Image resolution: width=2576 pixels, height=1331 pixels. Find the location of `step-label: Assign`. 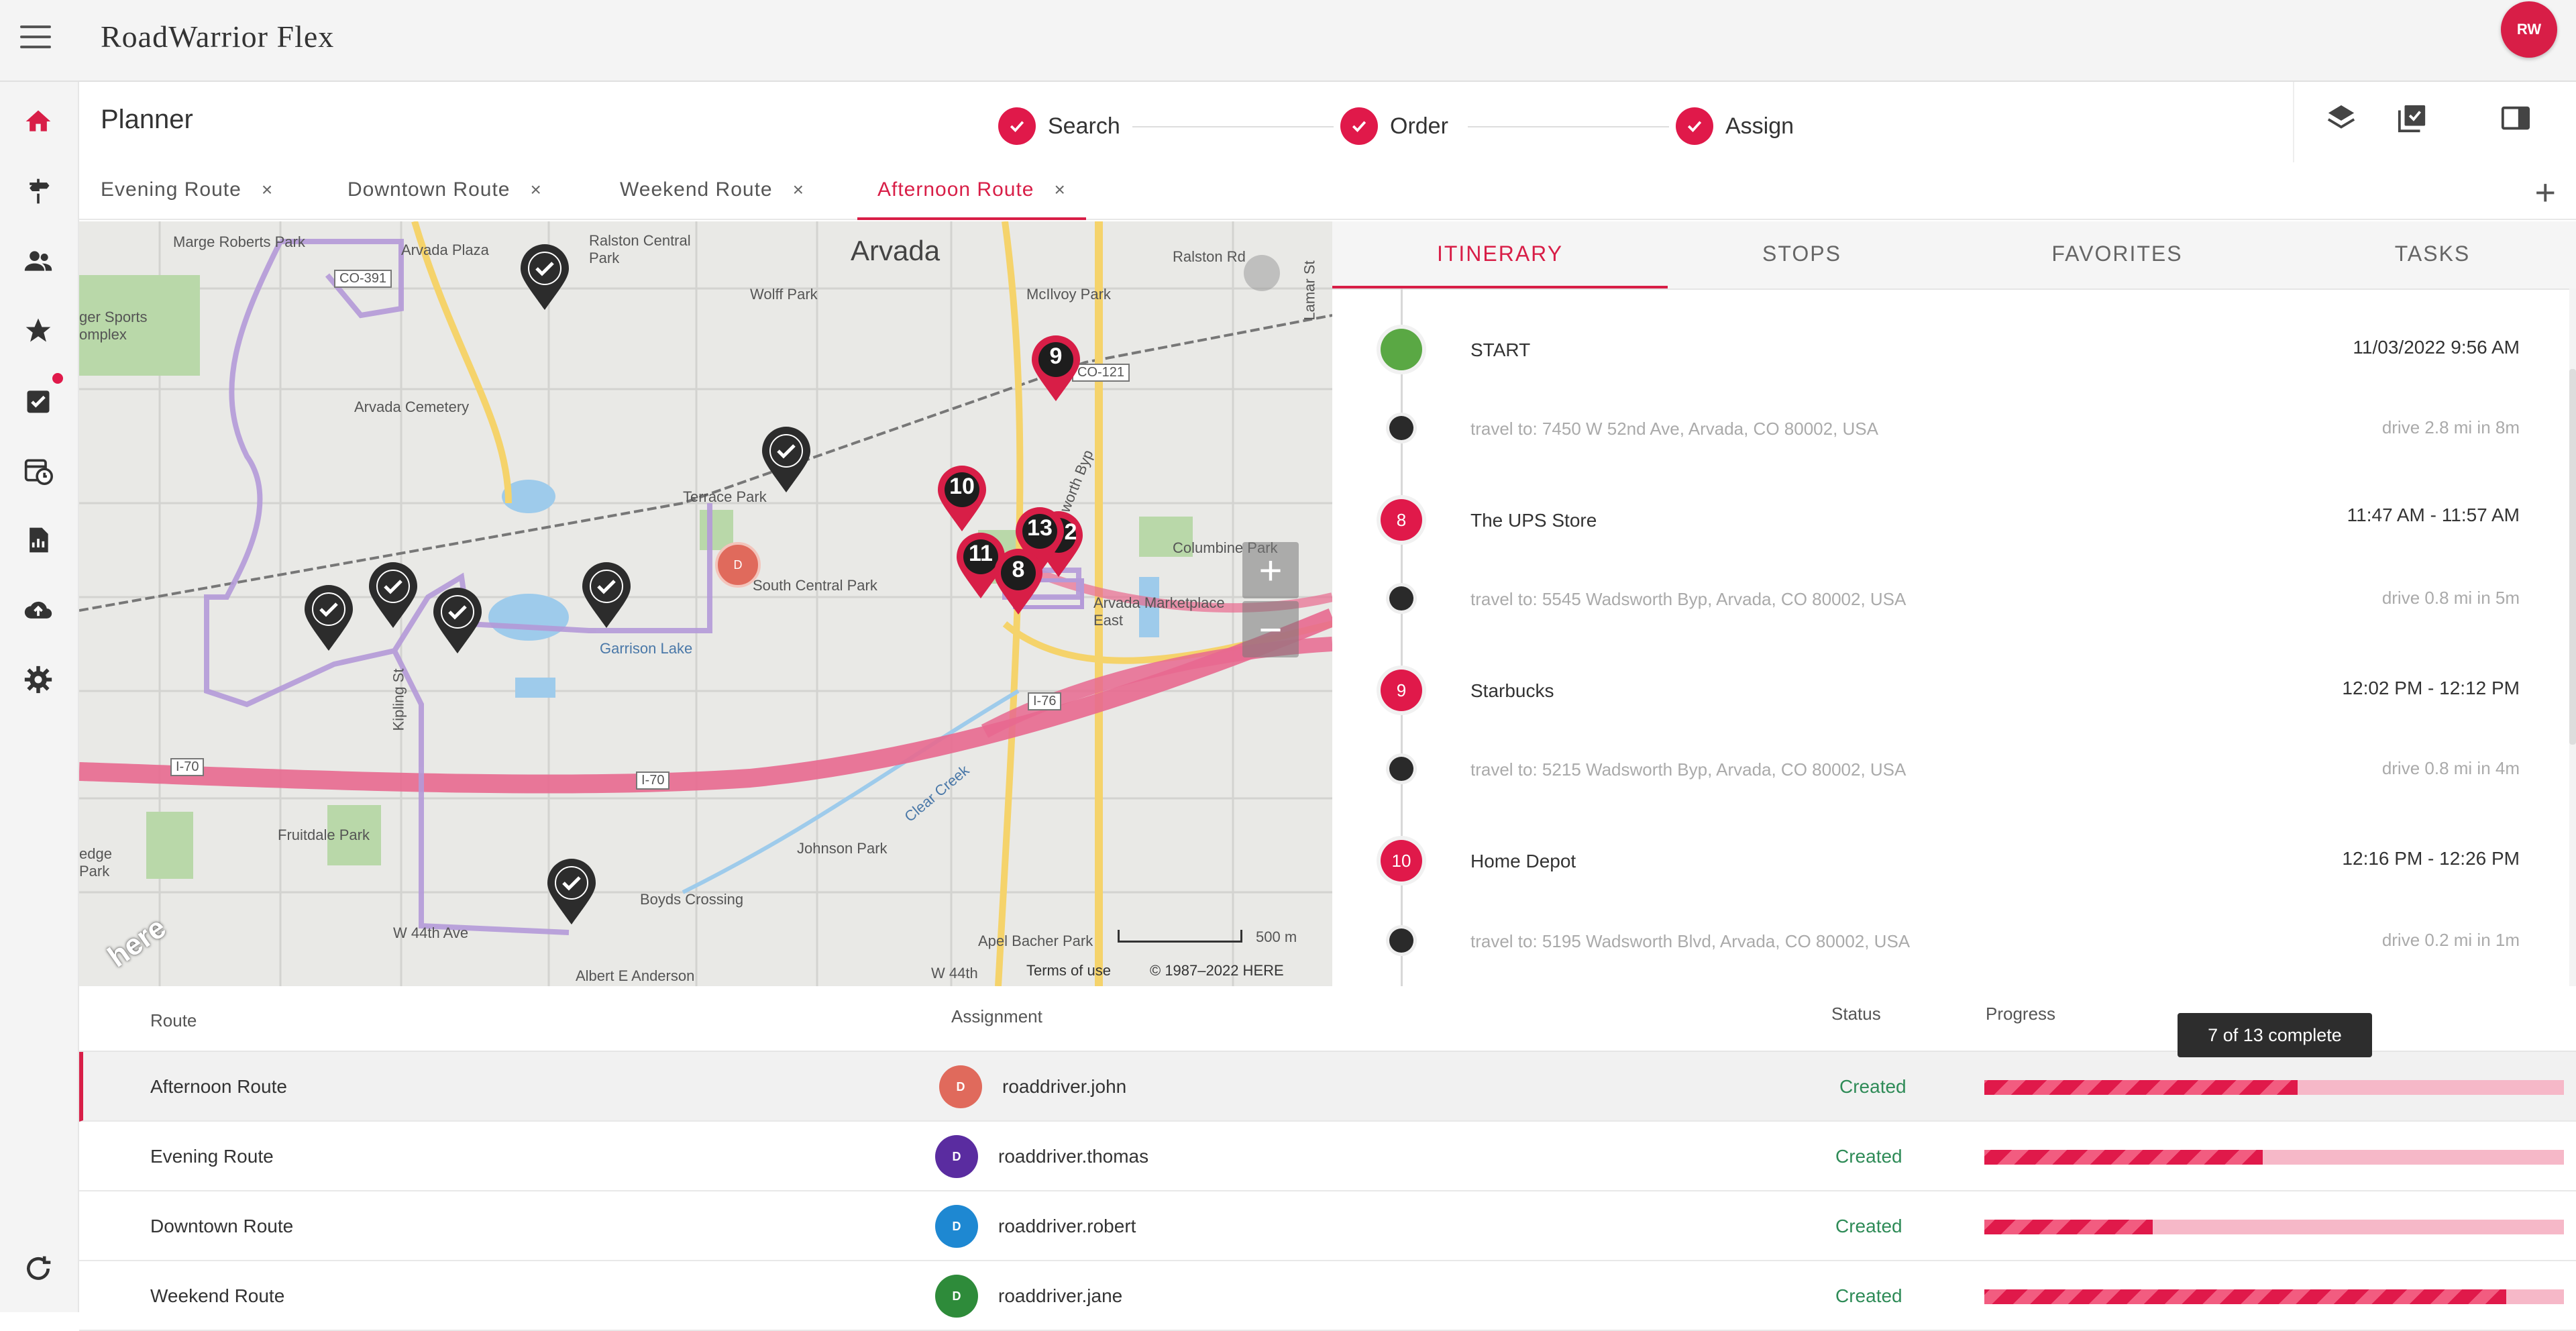

step-label: Assign is located at coordinates (1759, 126).